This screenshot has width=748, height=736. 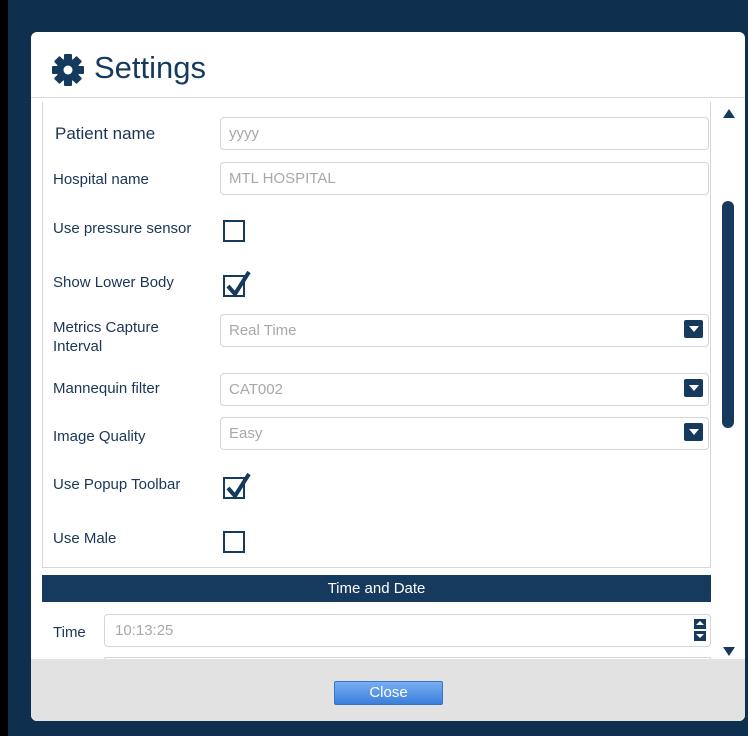 I want to click on use-pressure-sensor-checkbox, so click(x=234, y=231).